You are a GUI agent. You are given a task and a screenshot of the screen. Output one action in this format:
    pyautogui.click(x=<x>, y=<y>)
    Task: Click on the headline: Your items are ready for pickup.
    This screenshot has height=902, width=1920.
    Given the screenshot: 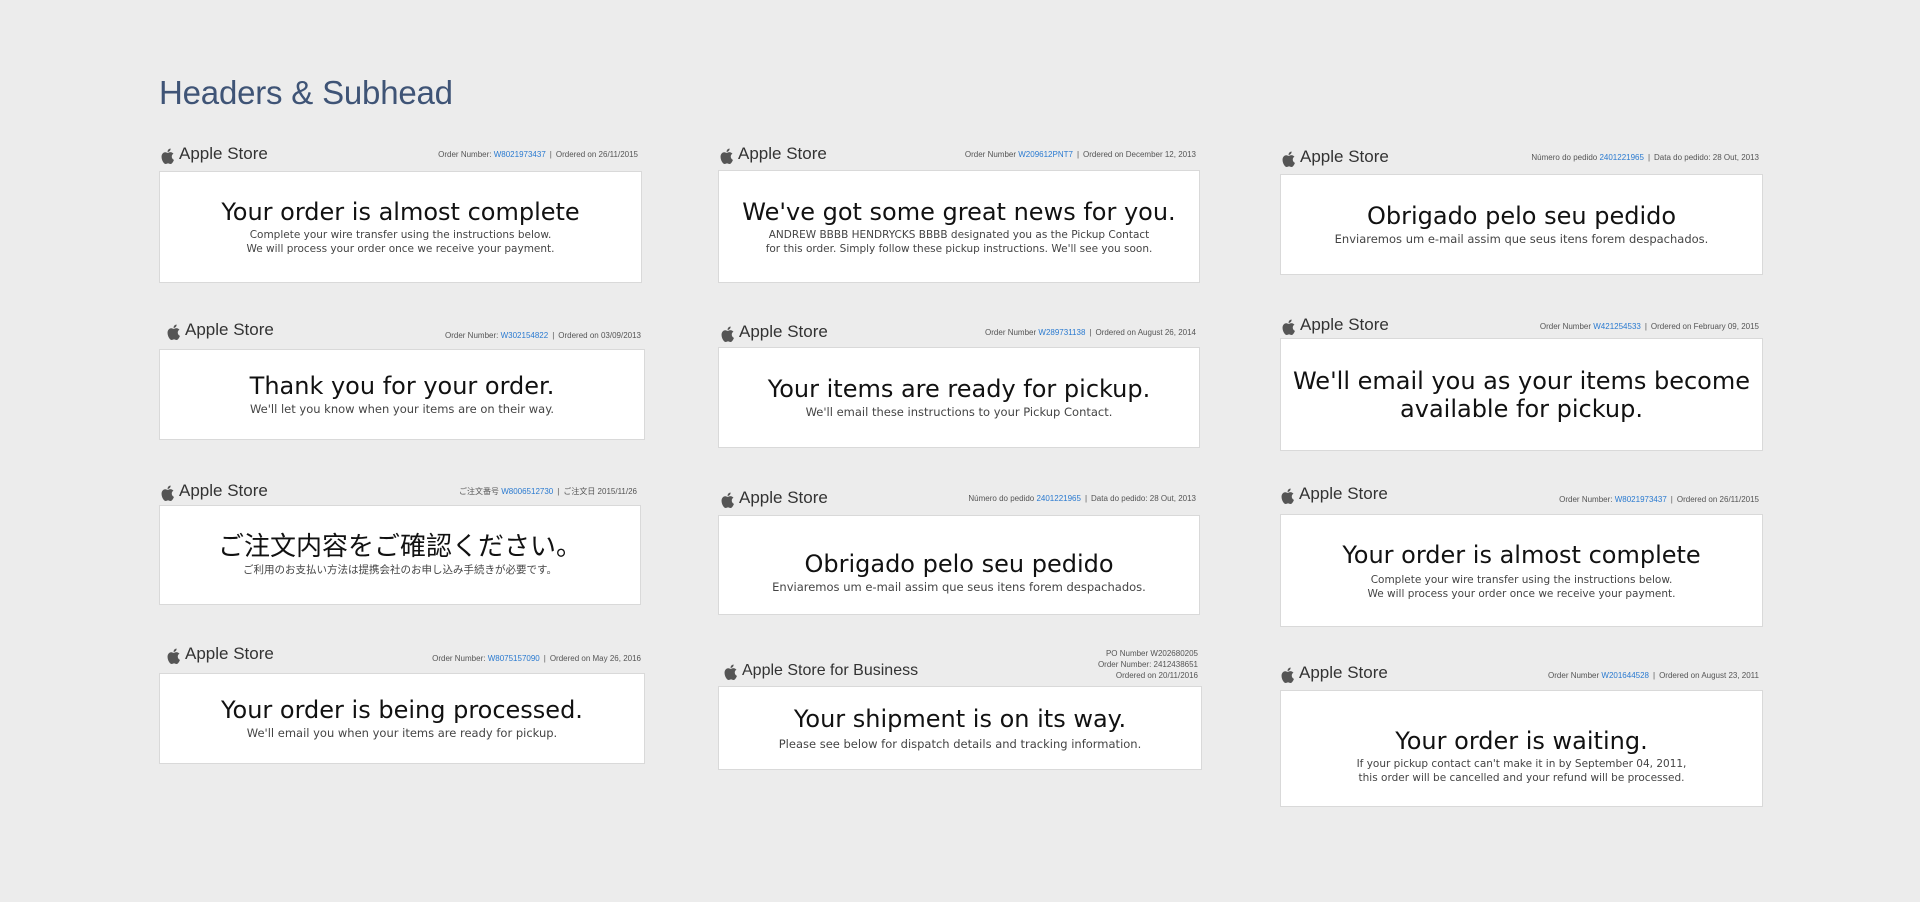 What is the action you would take?
    pyautogui.click(x=959, y=389)
    